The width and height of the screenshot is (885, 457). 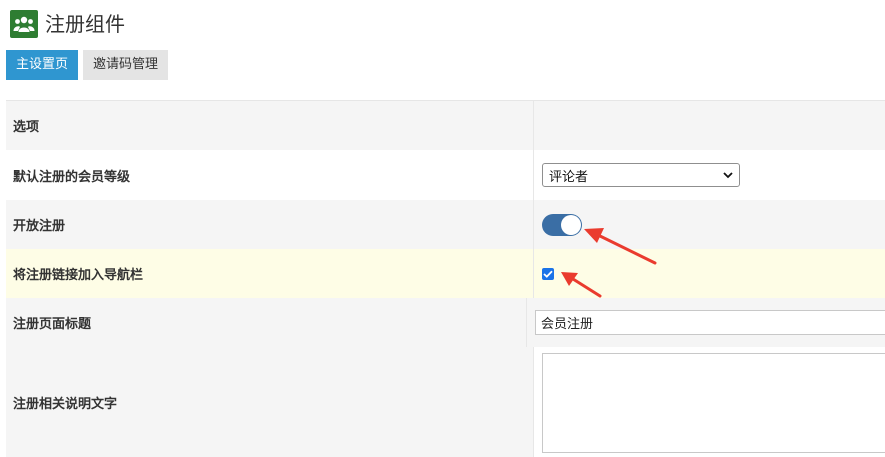 I want to click on nav-link-checkbox, so click(x=548, y=273).